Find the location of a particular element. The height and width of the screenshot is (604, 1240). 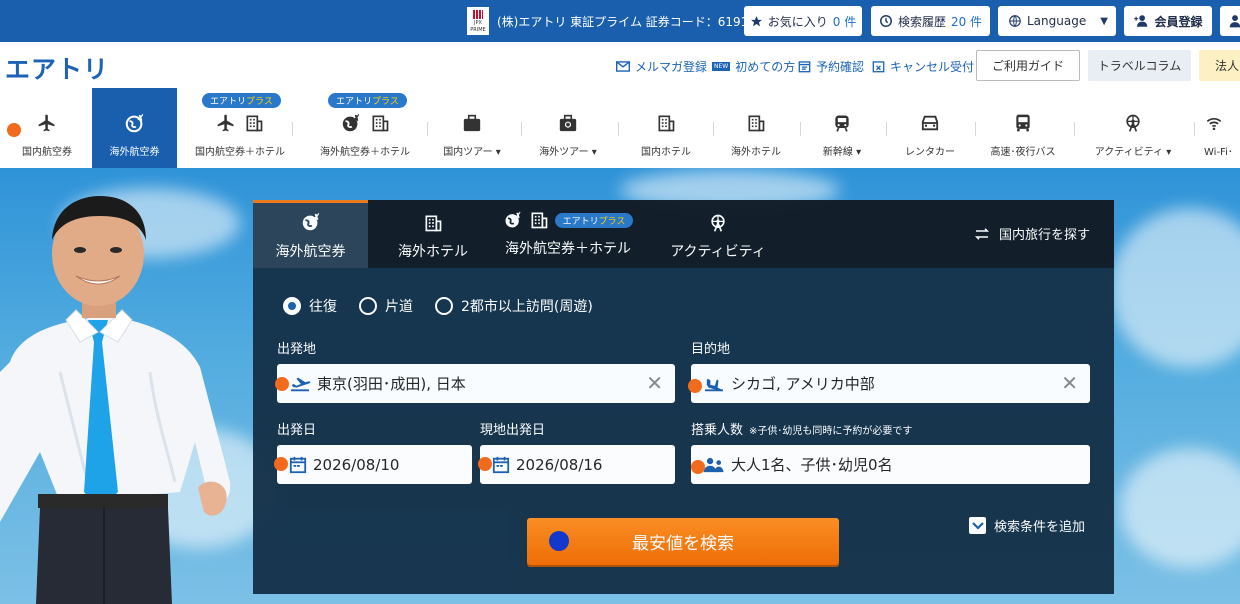

nav-rental-car: レンタカー is located at coordinates (930, 128).